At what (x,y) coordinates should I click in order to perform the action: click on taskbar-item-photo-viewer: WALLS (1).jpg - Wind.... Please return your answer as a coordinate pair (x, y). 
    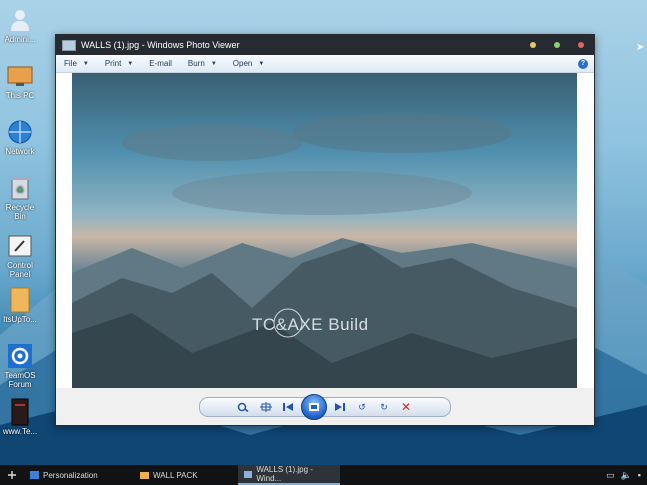
    Looking at the image, I should click on (289, 475).